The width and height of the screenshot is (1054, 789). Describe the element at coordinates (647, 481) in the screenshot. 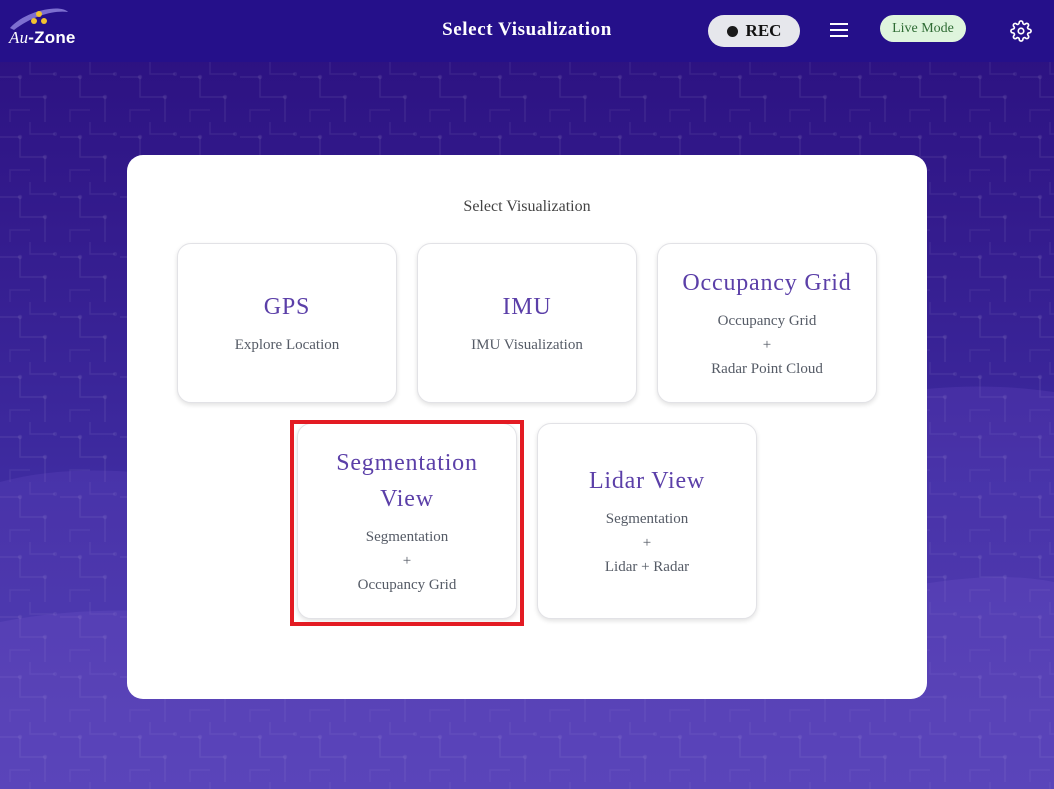

I see `card-title: Lidar View` at that location.